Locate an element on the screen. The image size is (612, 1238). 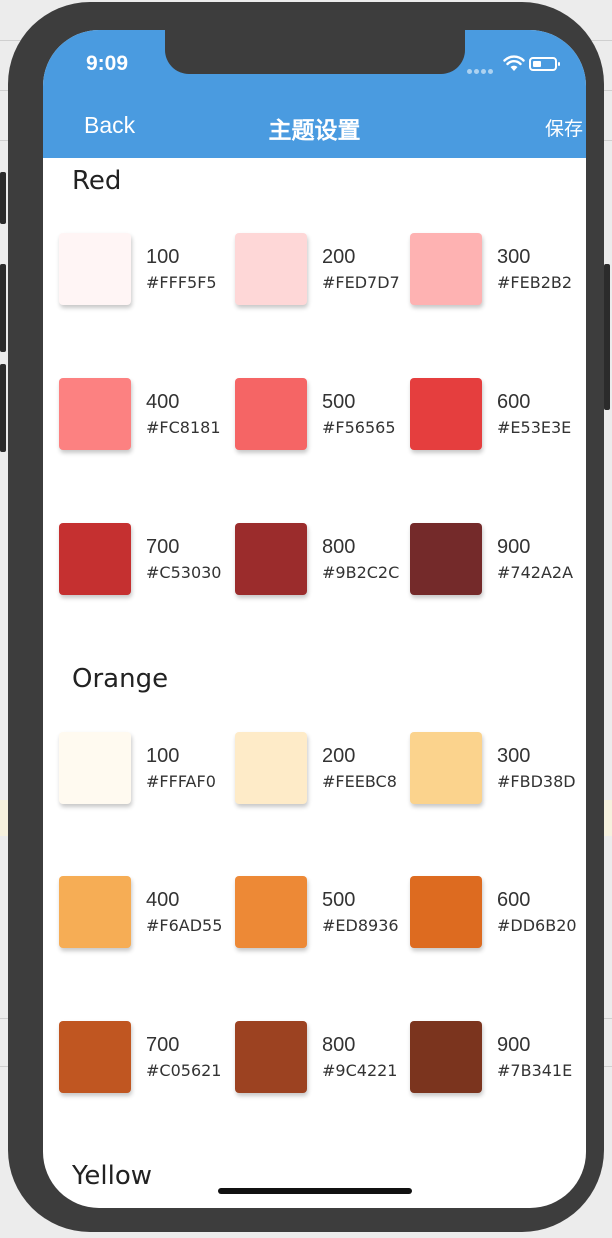
swatch-red-200: 200 #FED7D7 is located at coordinates (320, 273).